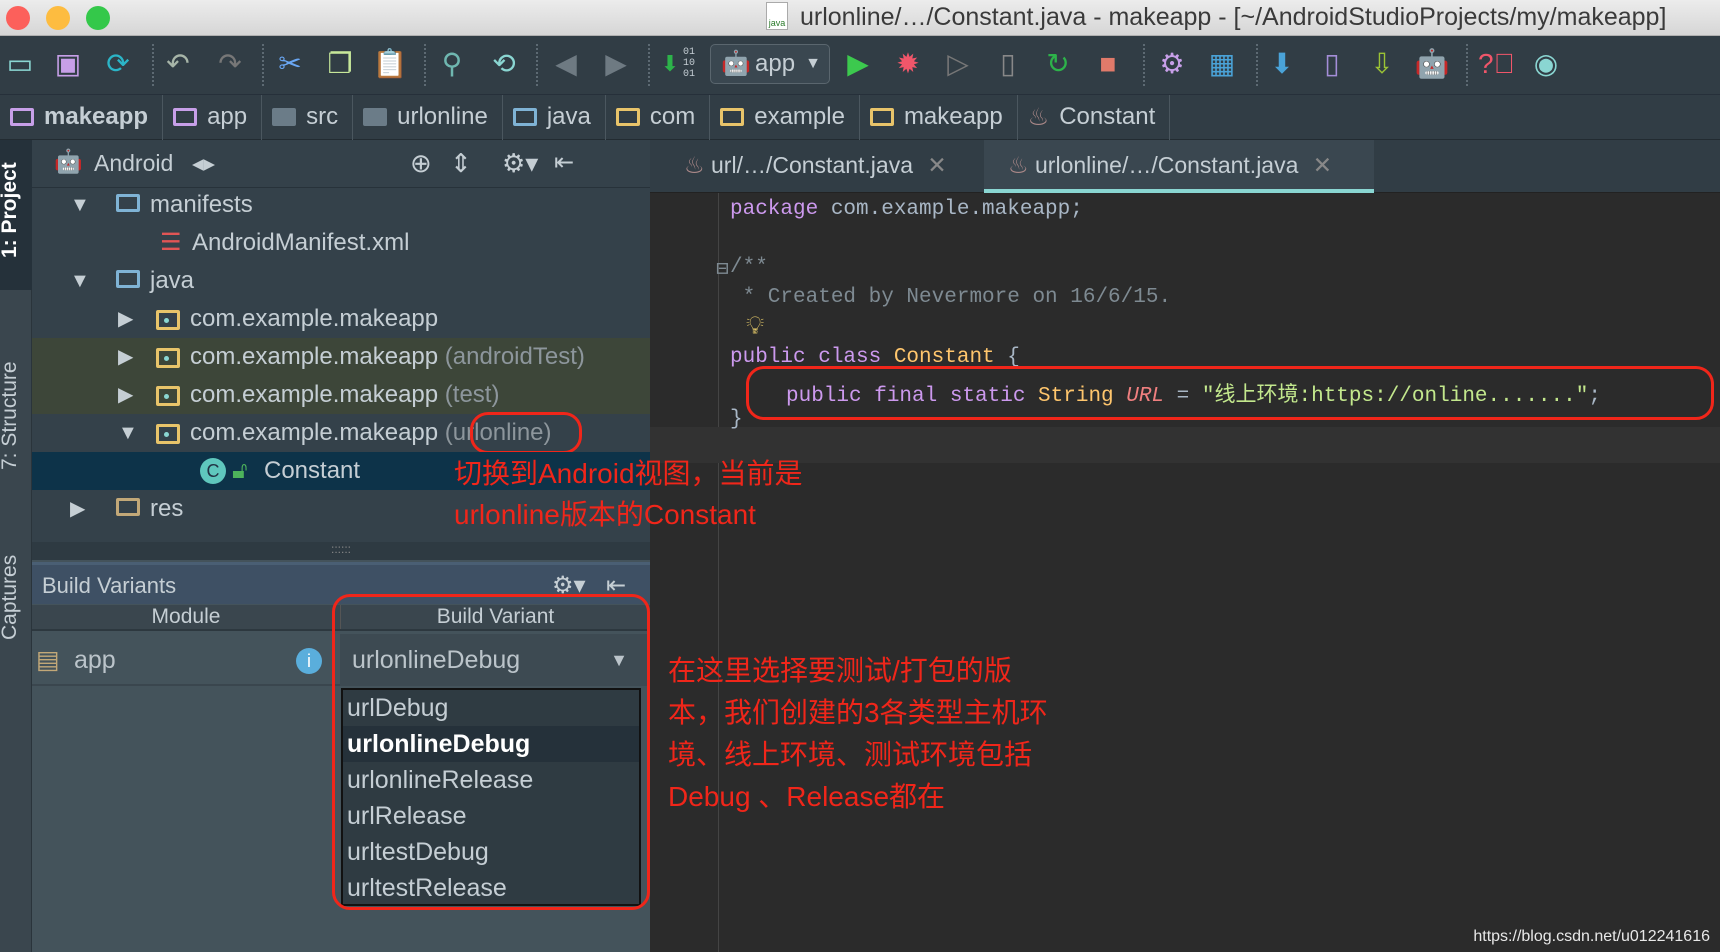 The width and height of the screenshot is (1720, 952). Describe the element at coordinates (755, 327) in the screenshot. I see `lightbulb-icon: 💡︎` at that location.